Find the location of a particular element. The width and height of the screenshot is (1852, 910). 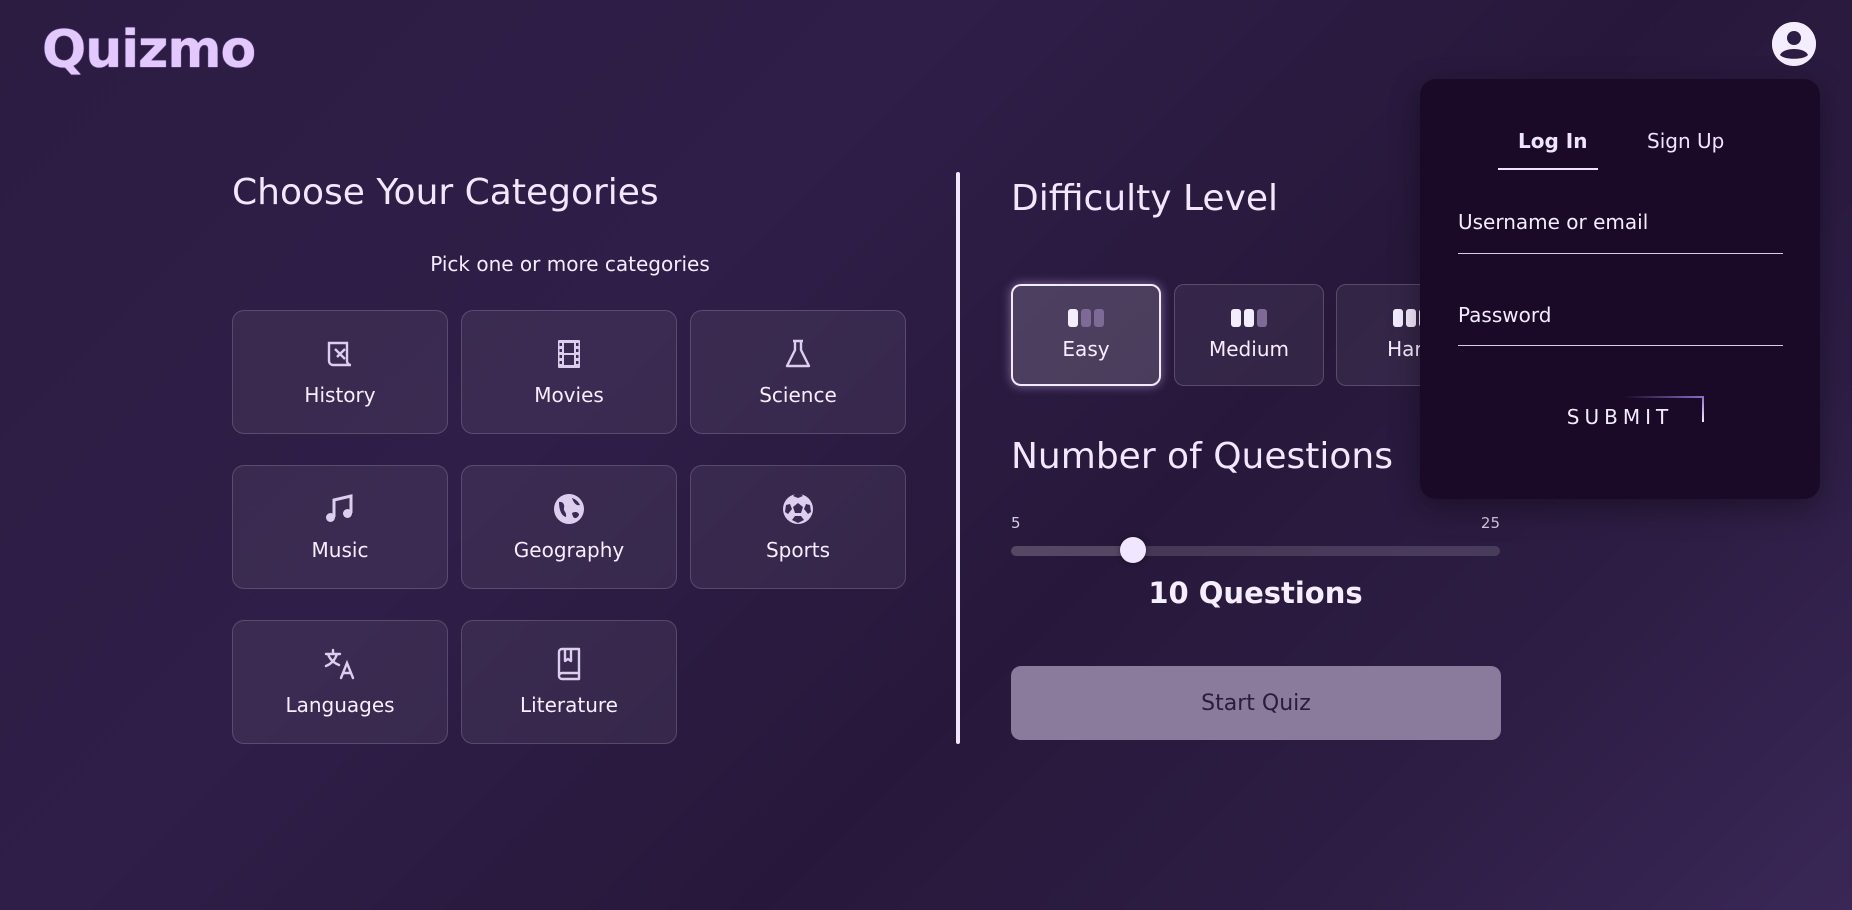

category-literature: Literature is located at coordinates (569, 682).